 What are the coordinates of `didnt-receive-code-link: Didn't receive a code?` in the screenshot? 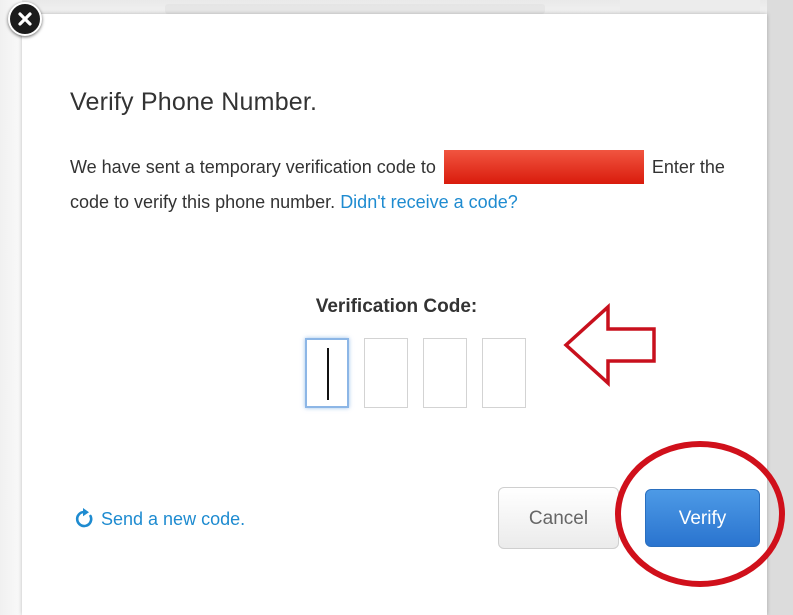 It's located at (429, 202).